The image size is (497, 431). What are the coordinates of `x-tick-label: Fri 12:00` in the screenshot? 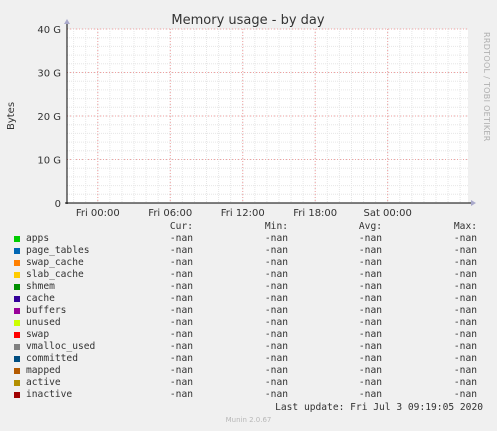 It's located at (243, 213).